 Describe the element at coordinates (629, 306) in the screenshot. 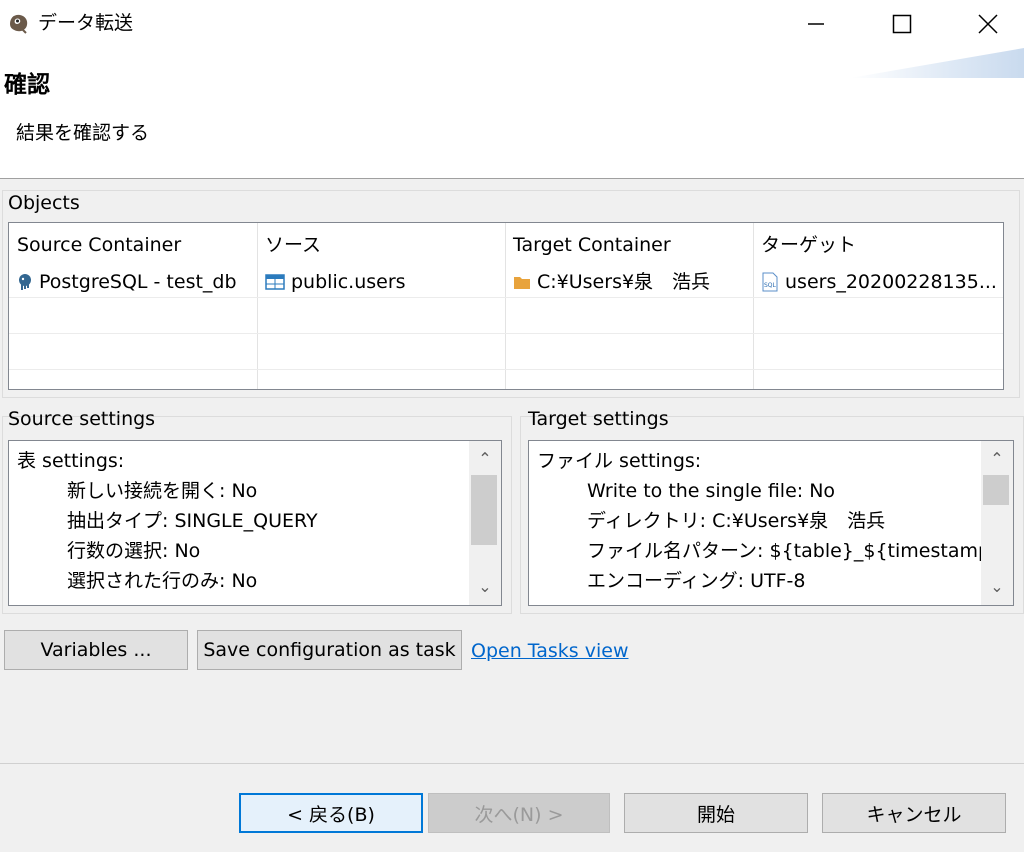

I see `table-column-target-container: Target Container C:¥Users¥泉 浩兵` at that location.